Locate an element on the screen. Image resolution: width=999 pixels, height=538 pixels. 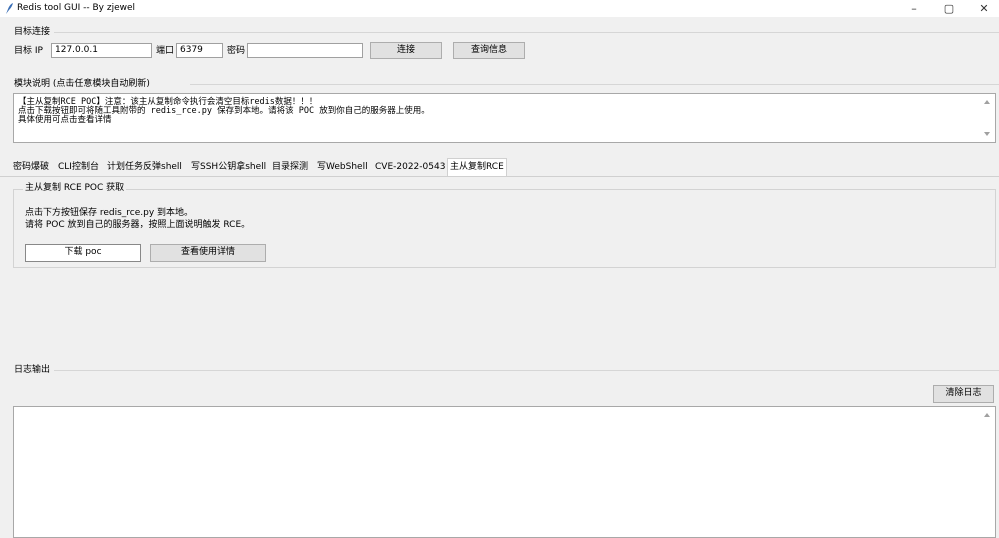
log-section-title: 日志输出 is located at coordinates (32, 370).